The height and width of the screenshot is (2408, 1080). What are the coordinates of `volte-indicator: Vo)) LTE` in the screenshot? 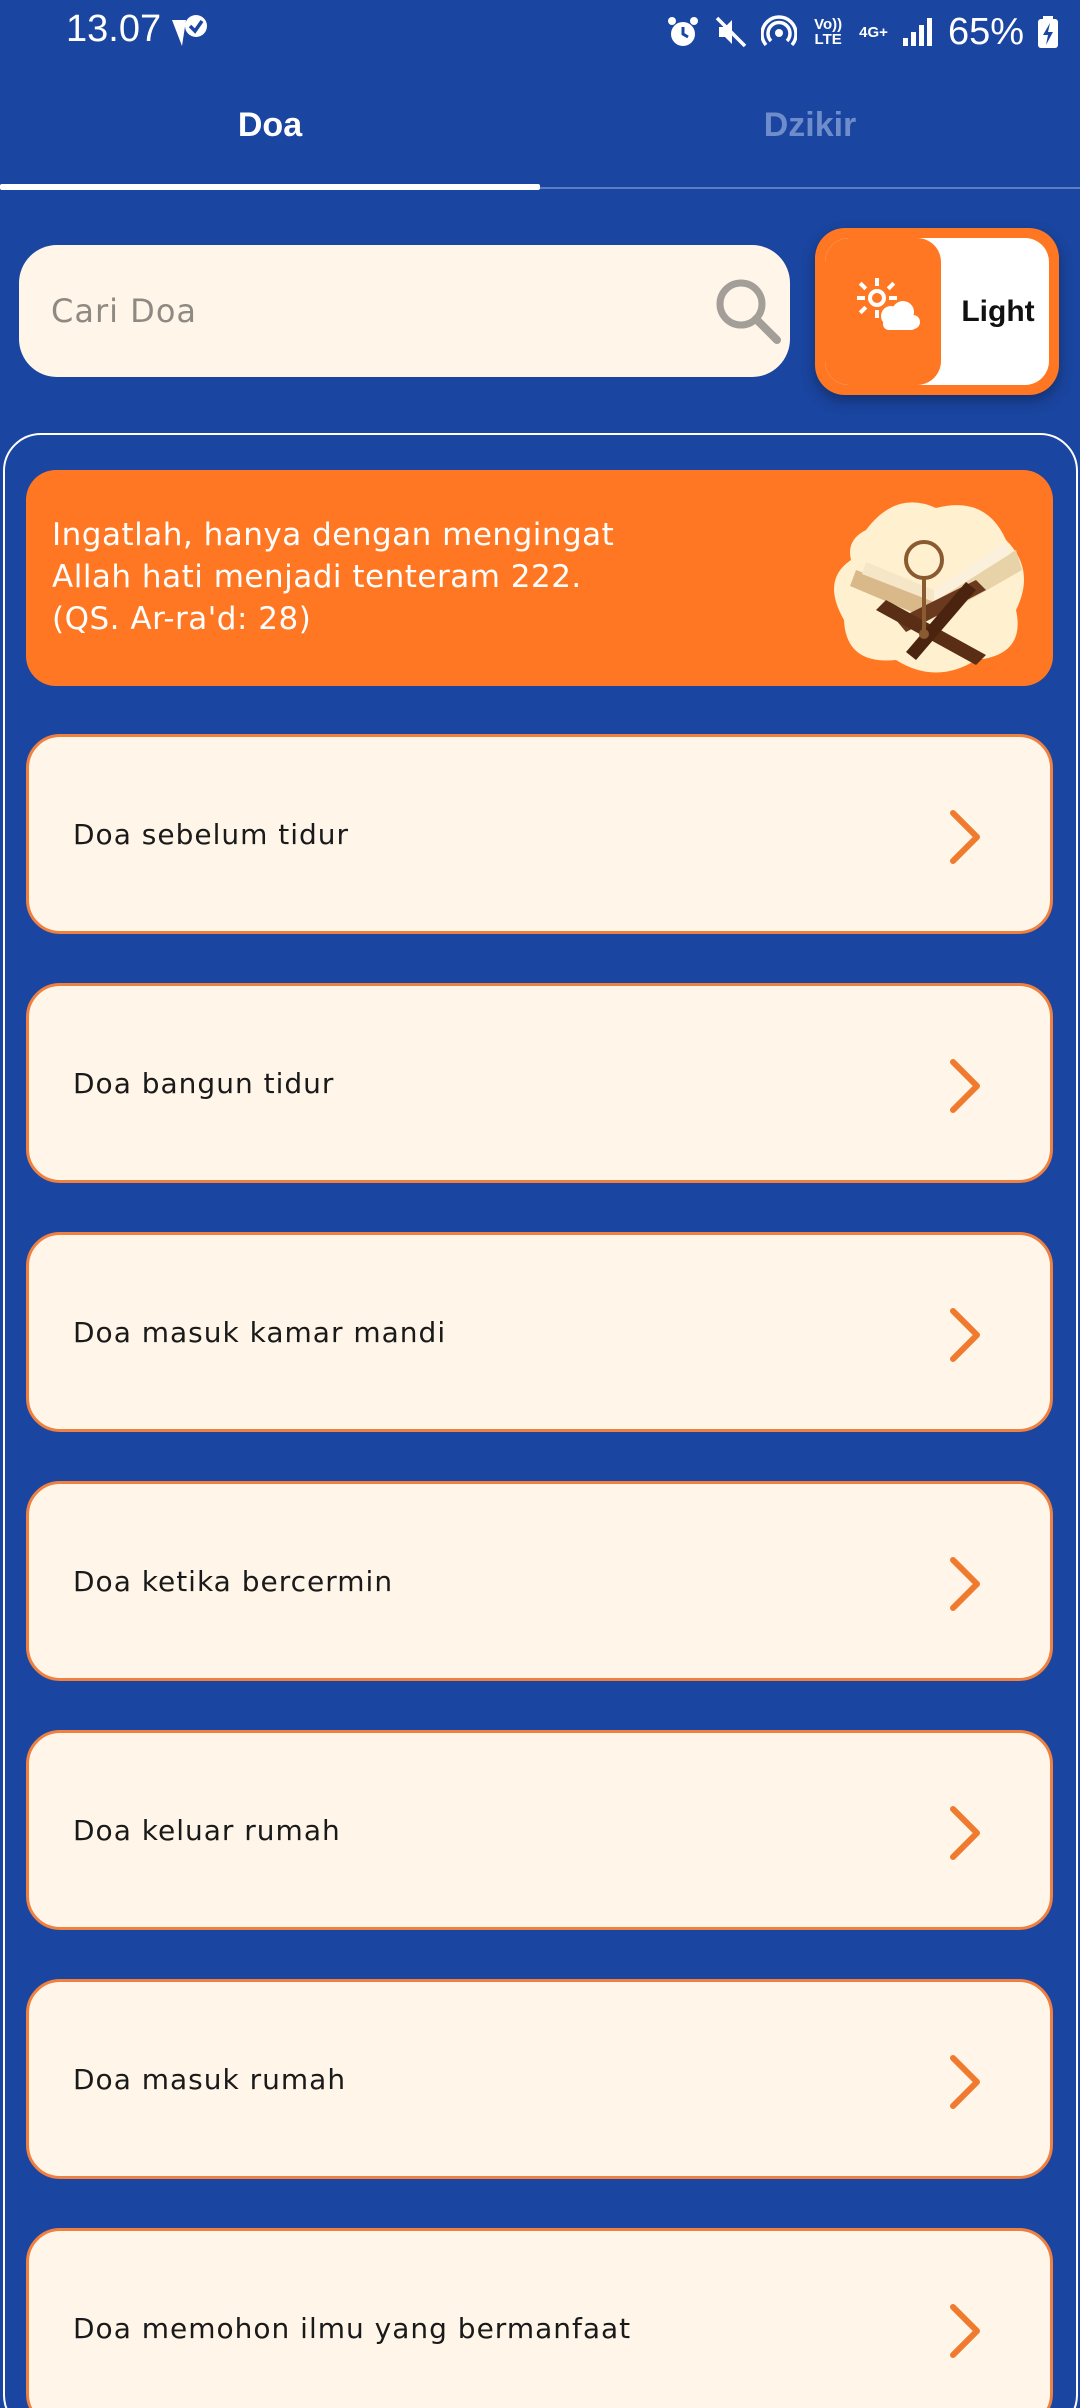 It's located at (828, 32).